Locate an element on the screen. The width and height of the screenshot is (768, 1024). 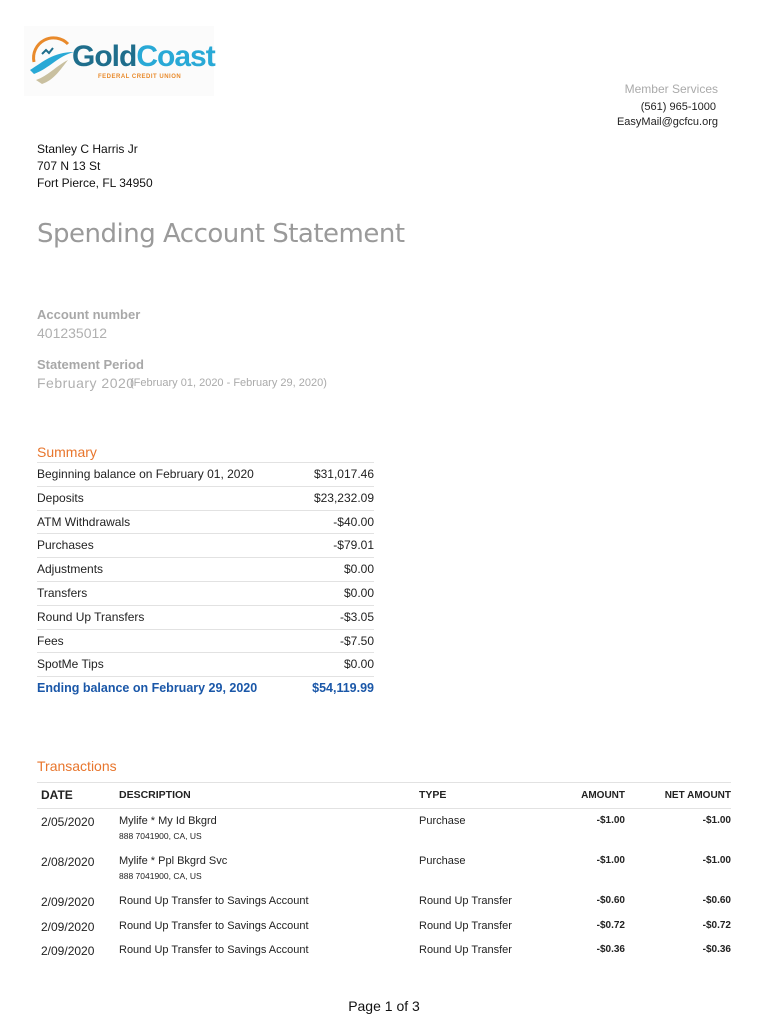
tx-net-amount: -$0.36 is located at coordinates (716, 949).